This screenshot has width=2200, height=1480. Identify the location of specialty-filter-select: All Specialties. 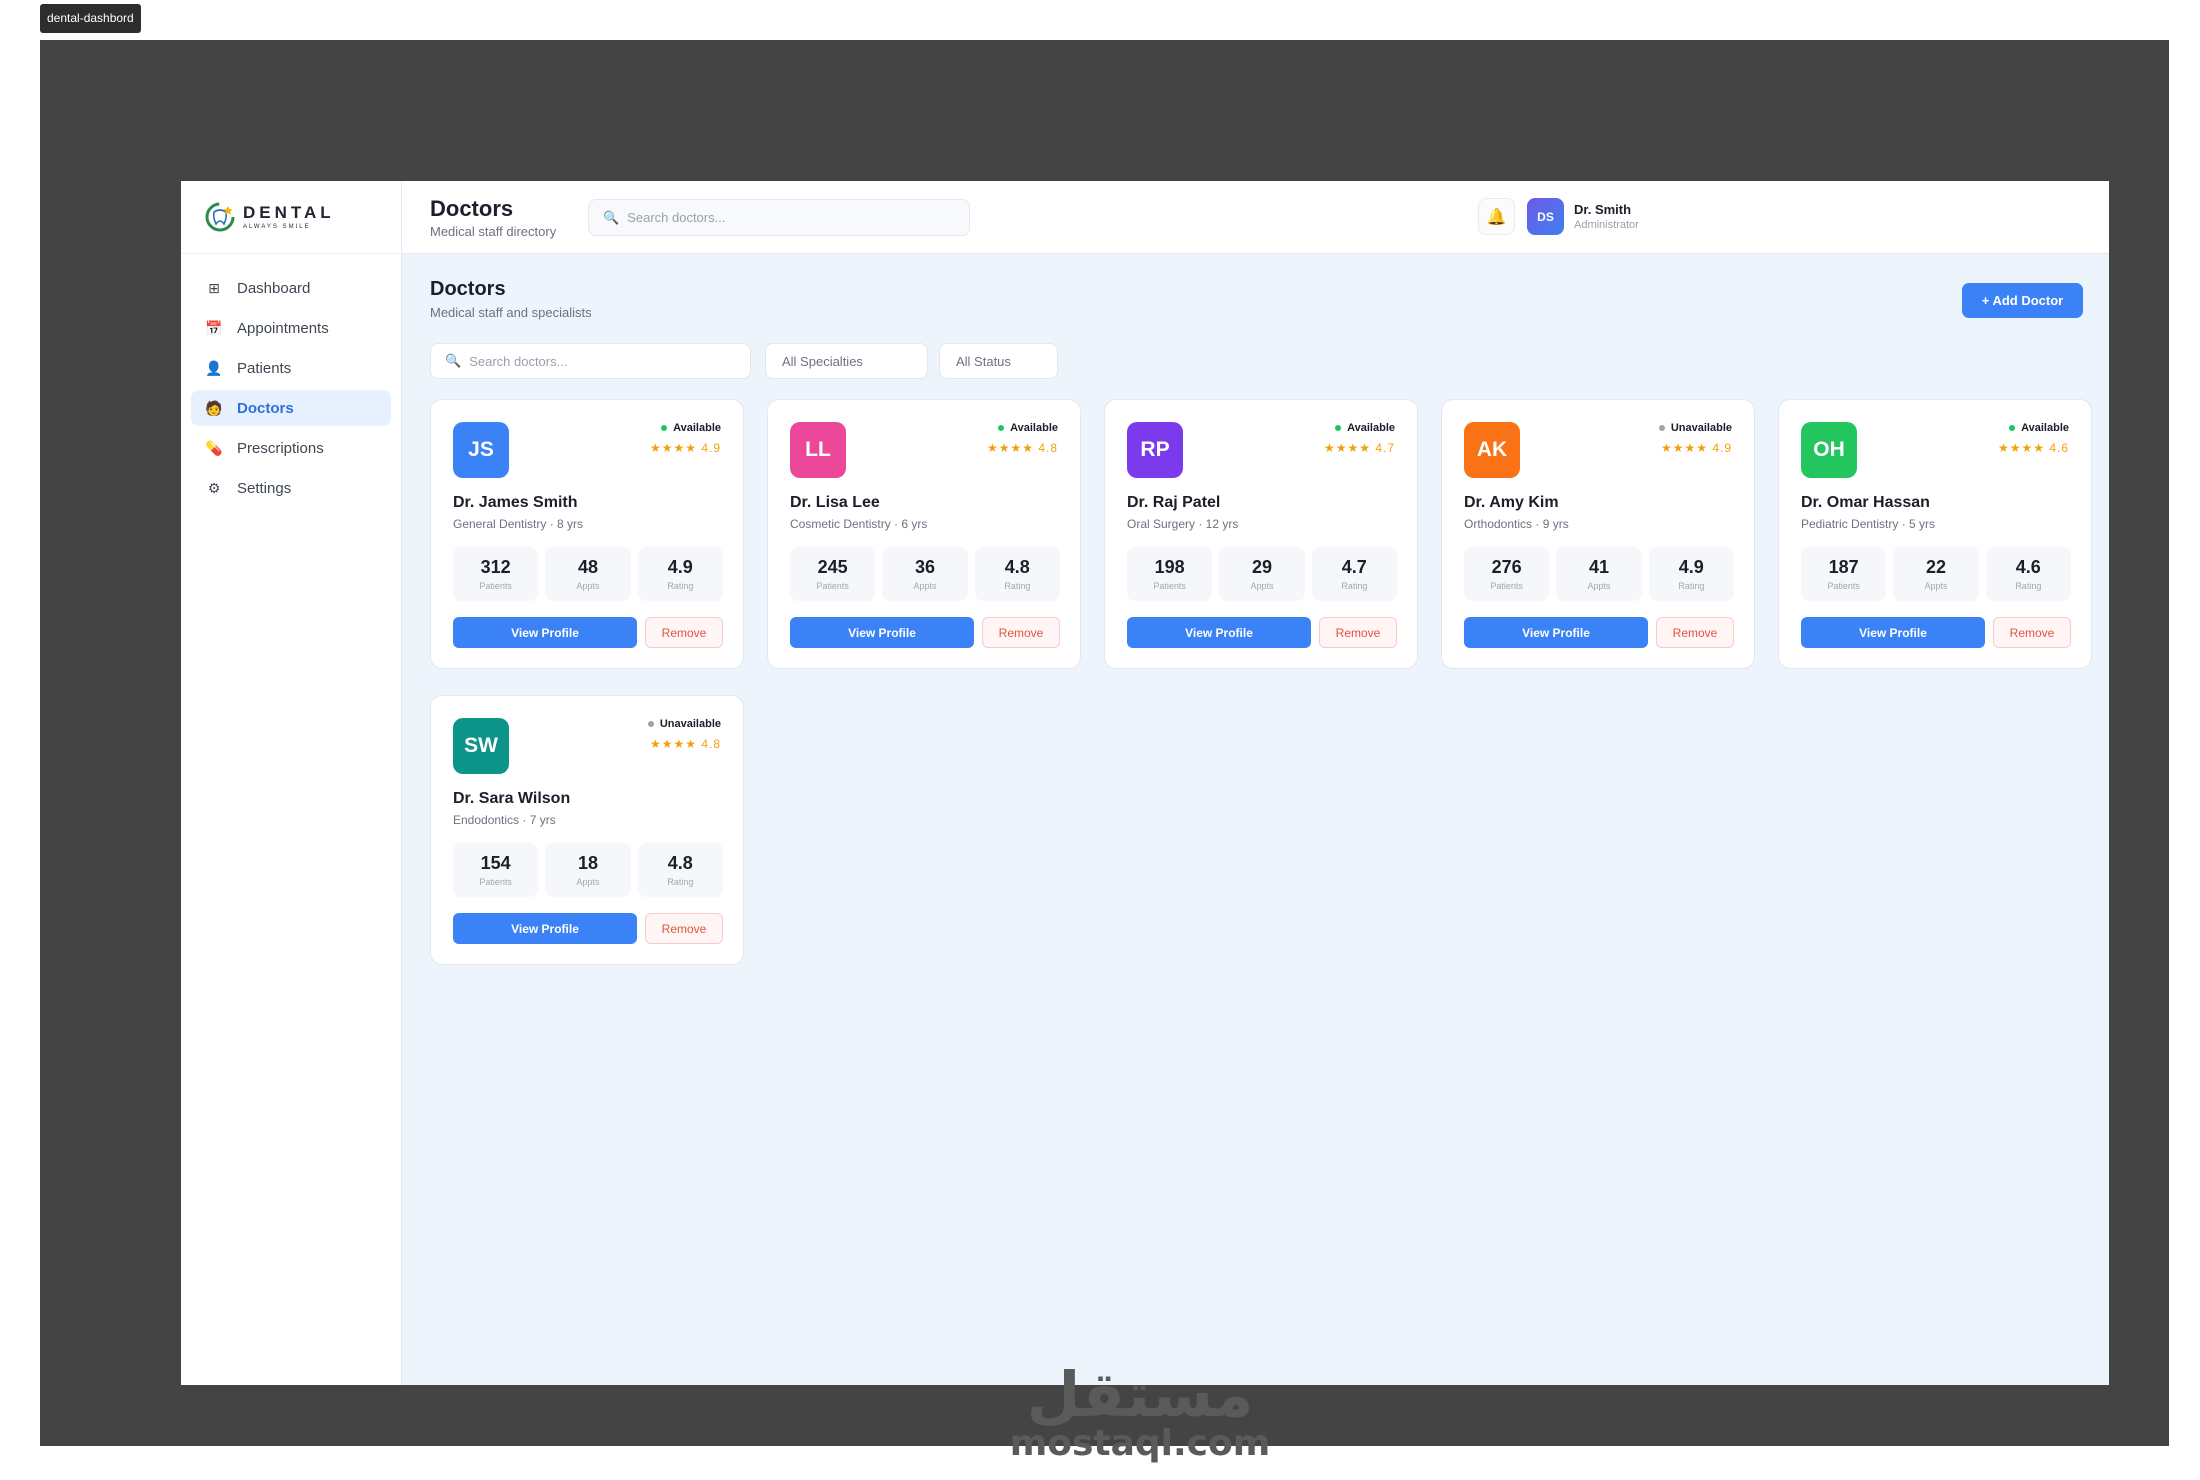
(846, 361).